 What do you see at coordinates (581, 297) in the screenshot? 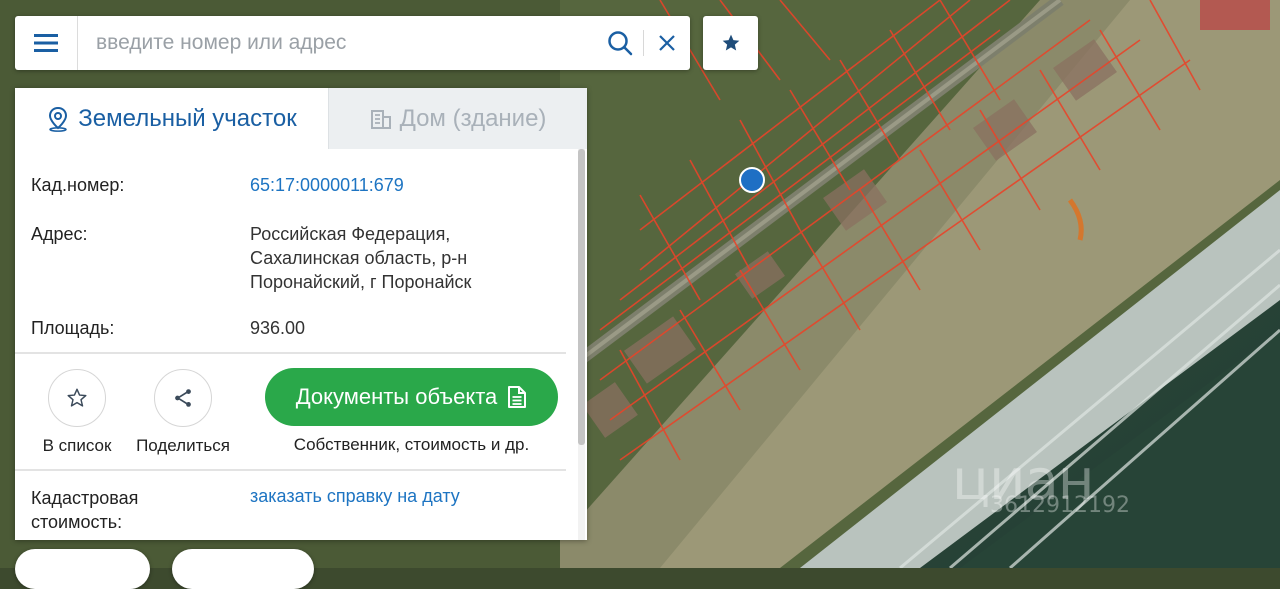
I see `scrollbar-thumb` at bounding box center [581, 297].